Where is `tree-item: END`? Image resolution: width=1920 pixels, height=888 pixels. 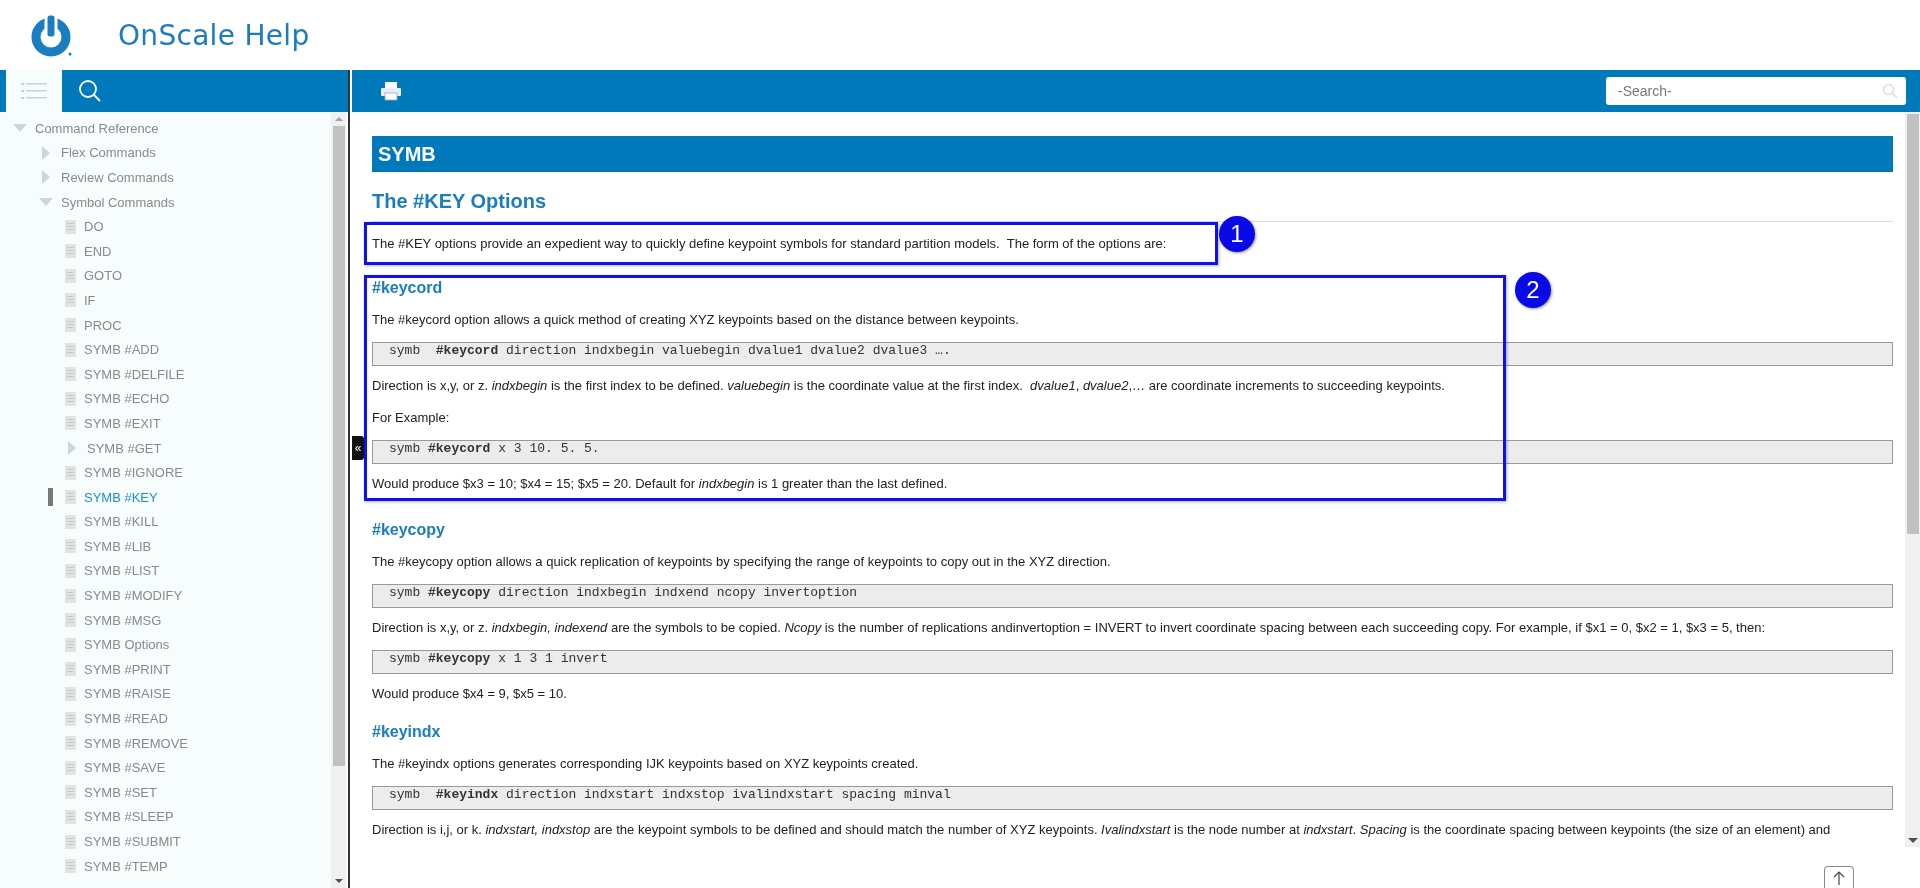 tree-item: END is located at coordinates (98, 251).